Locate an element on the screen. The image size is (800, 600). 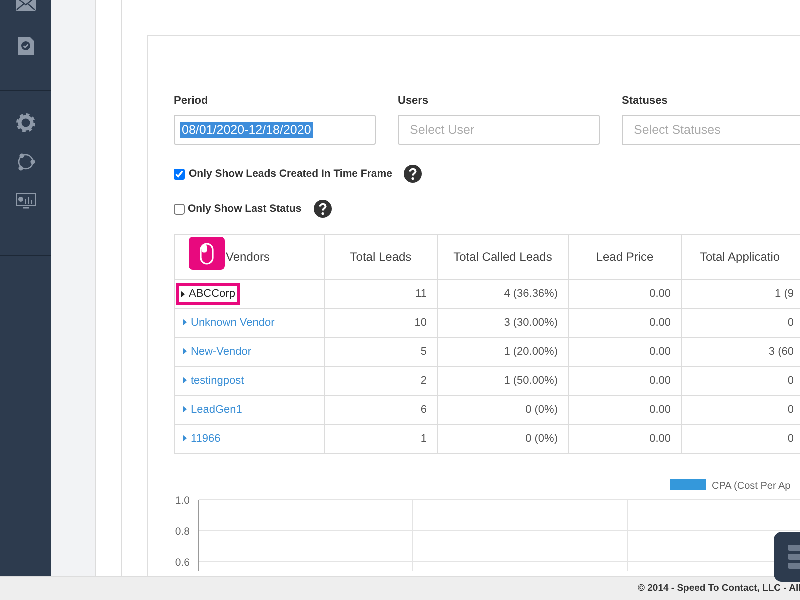
monitor-chart-icon is located at coordinates (26, 201).